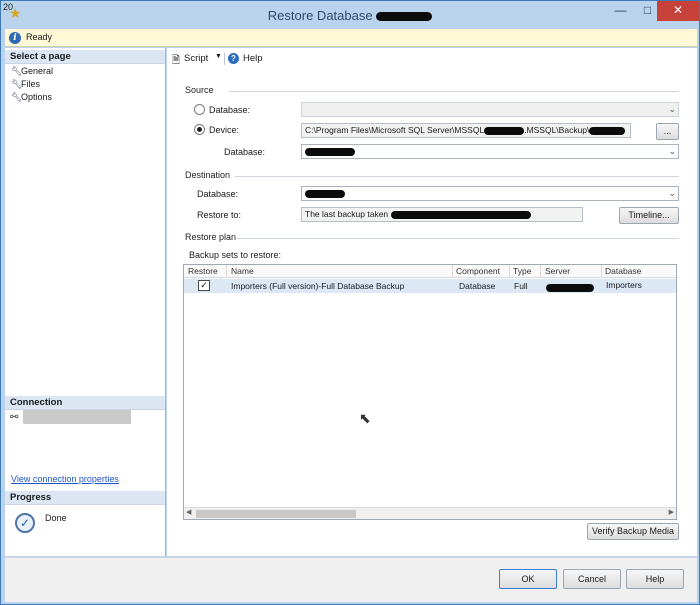 The height and width of the screenshot is (605, 700). What do you see at coordinates (592, 579) in the screenshot?
I see `cancel-button: Cancel` at bounding box center [592, 579].